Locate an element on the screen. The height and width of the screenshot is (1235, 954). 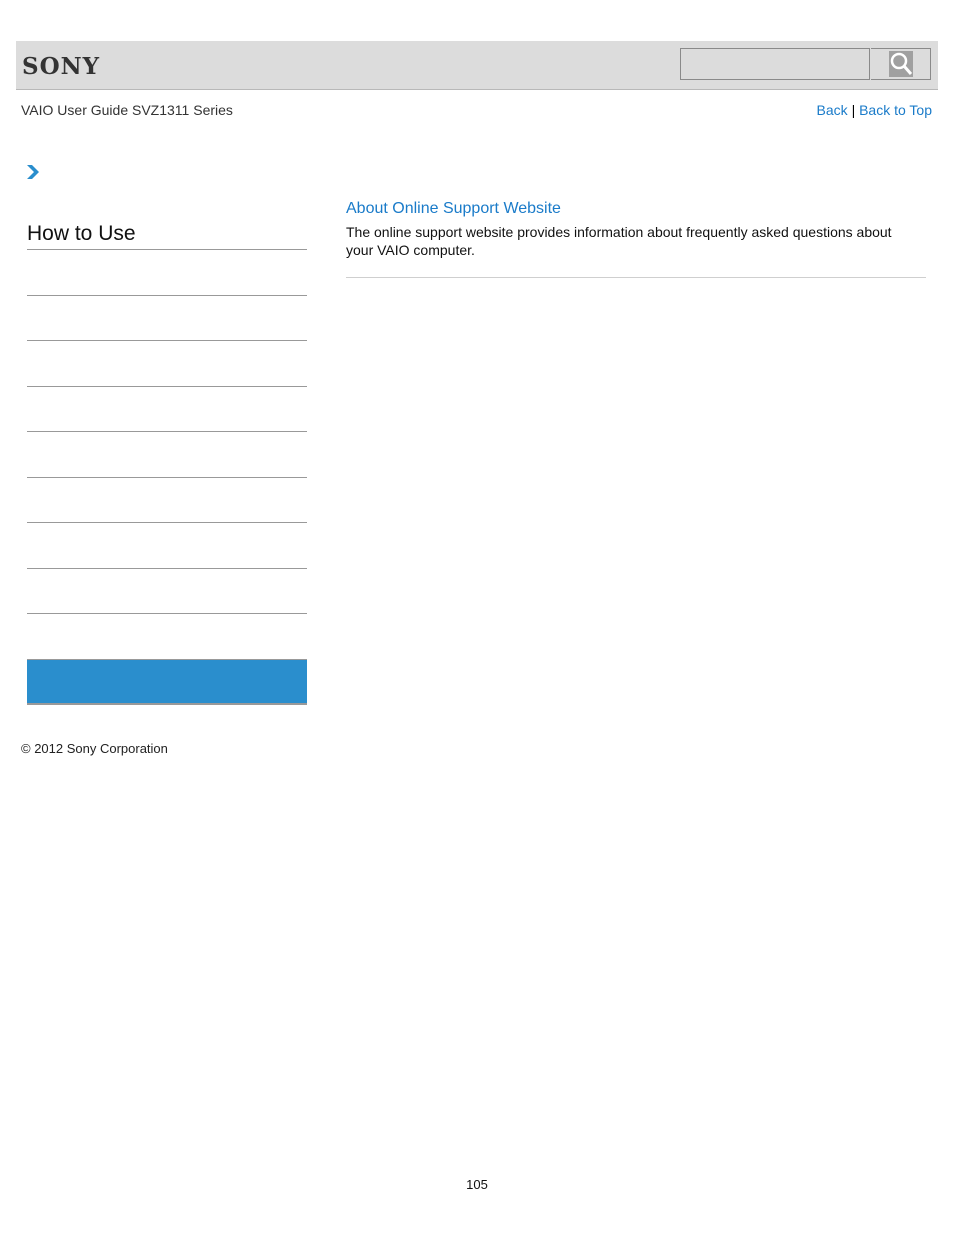
sidebar-divider is located at coordinates (167, 249).